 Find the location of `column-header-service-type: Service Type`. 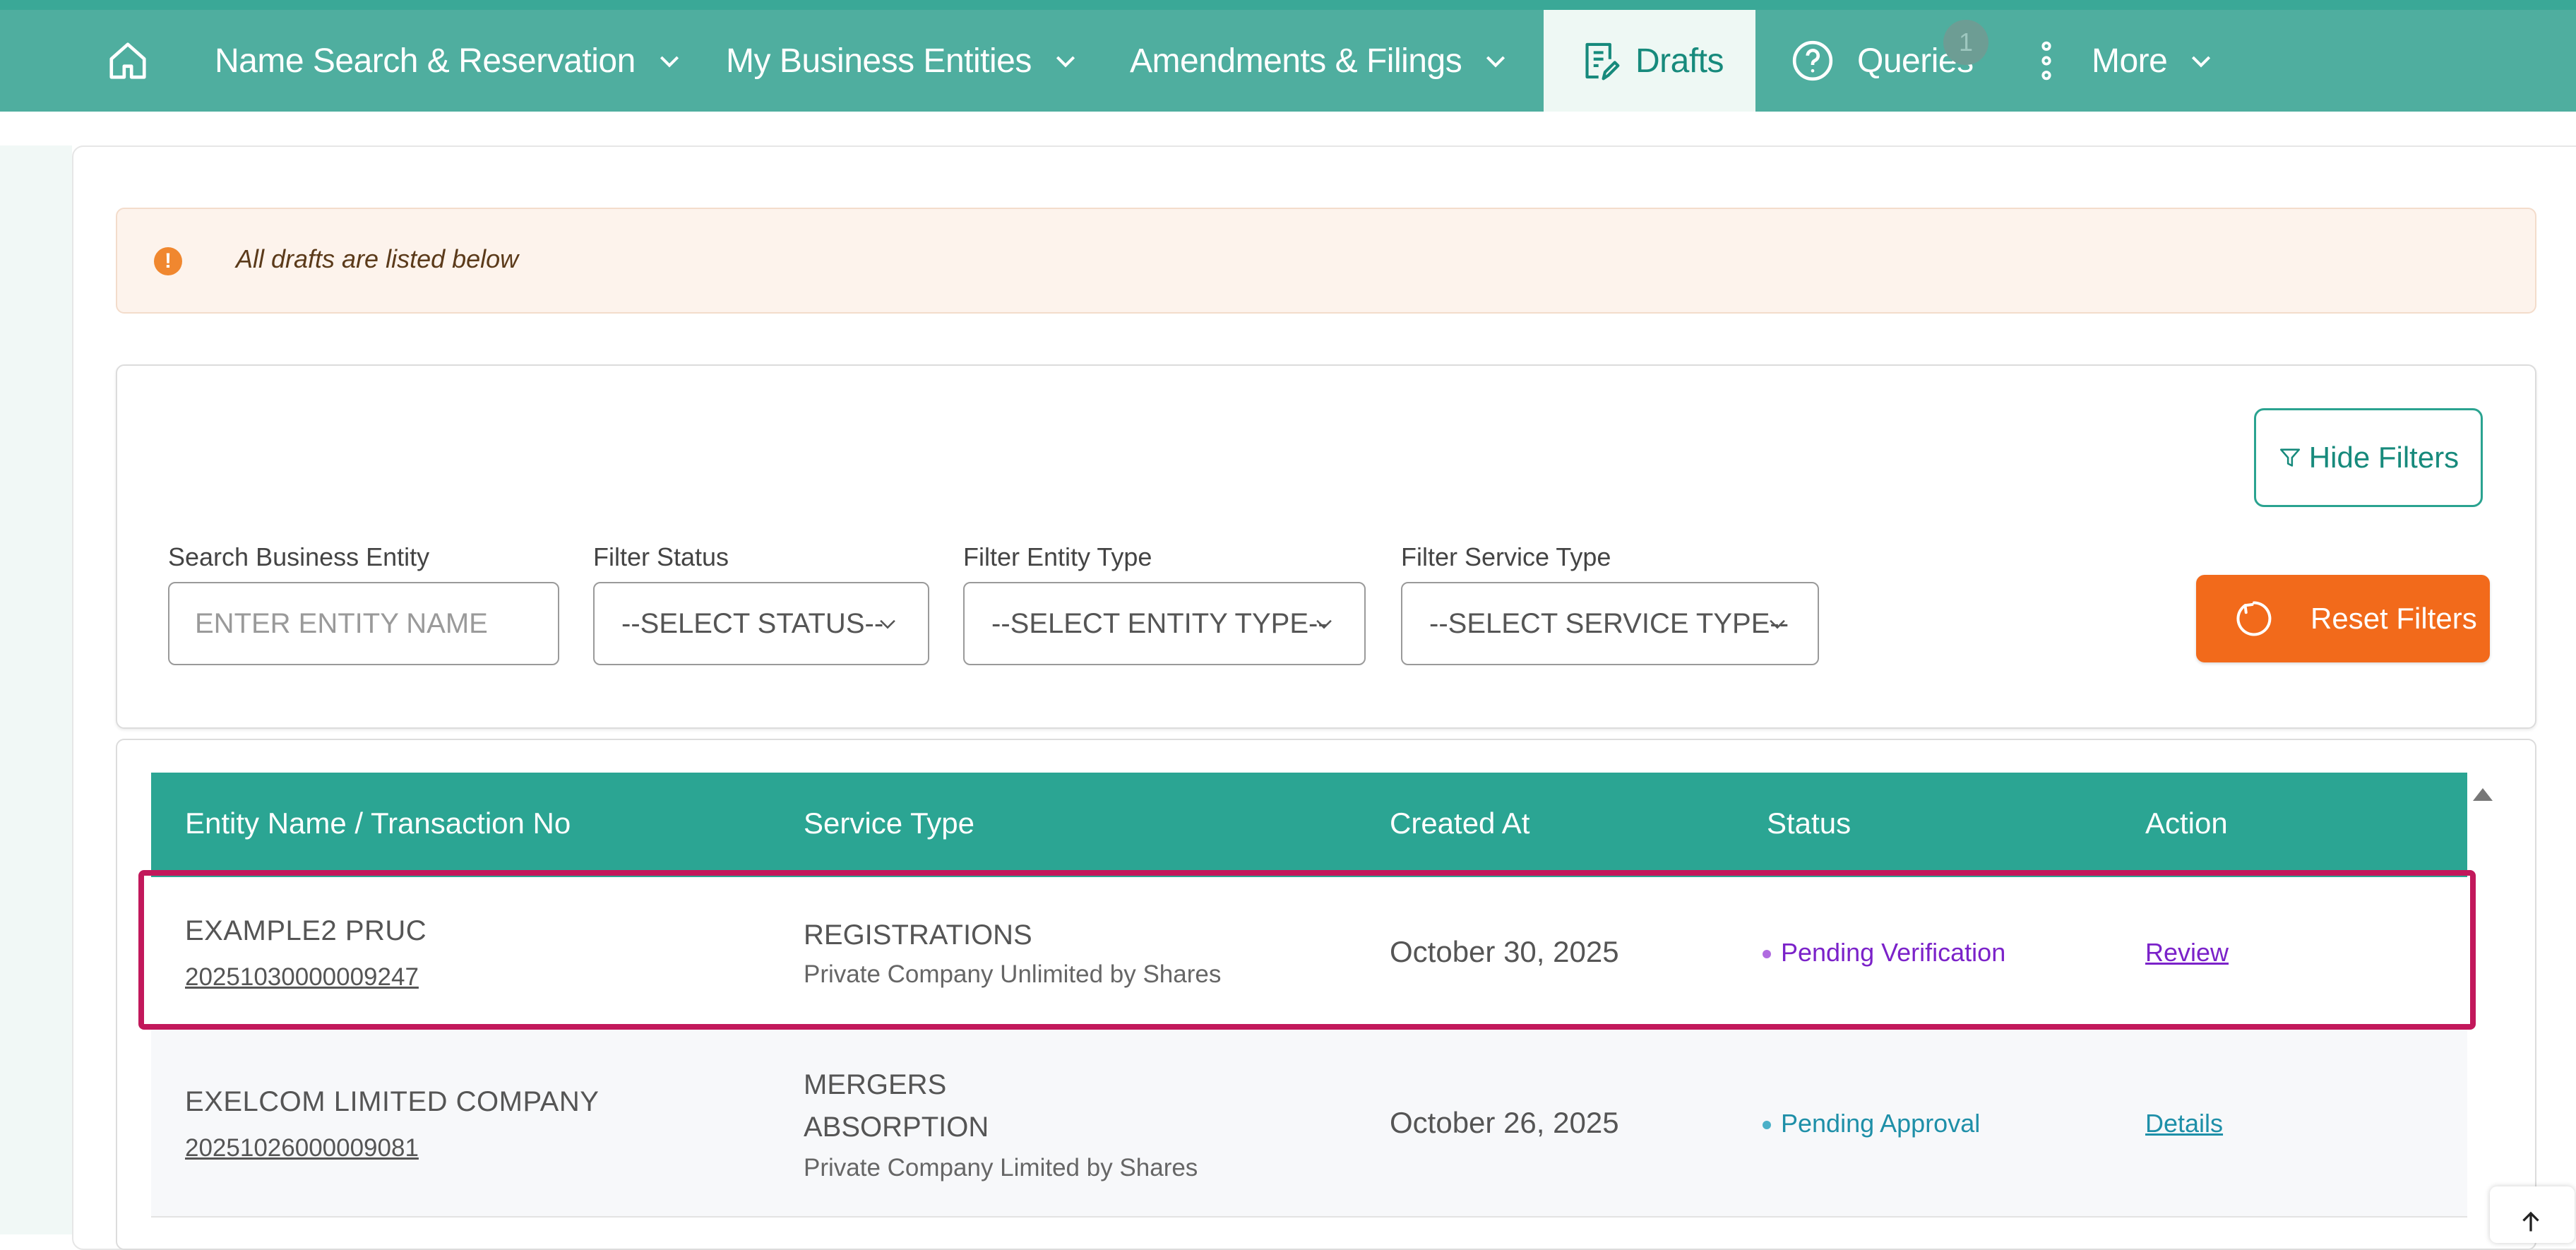

column-header-service-type: Service Type is located at coordinates (889, 823).